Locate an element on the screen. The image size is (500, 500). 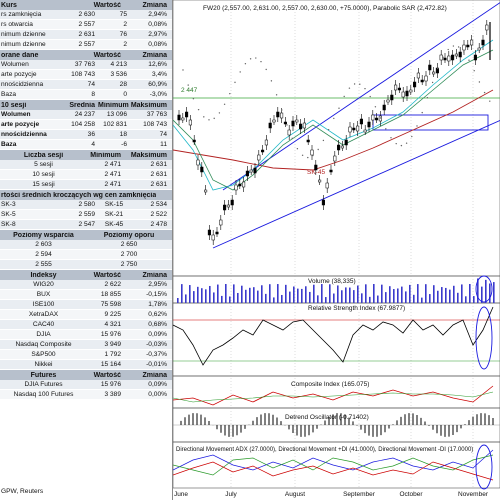
table-row: Nasdaq 100 Futures 3 389 0,00% is located at coordinates (86, 395).